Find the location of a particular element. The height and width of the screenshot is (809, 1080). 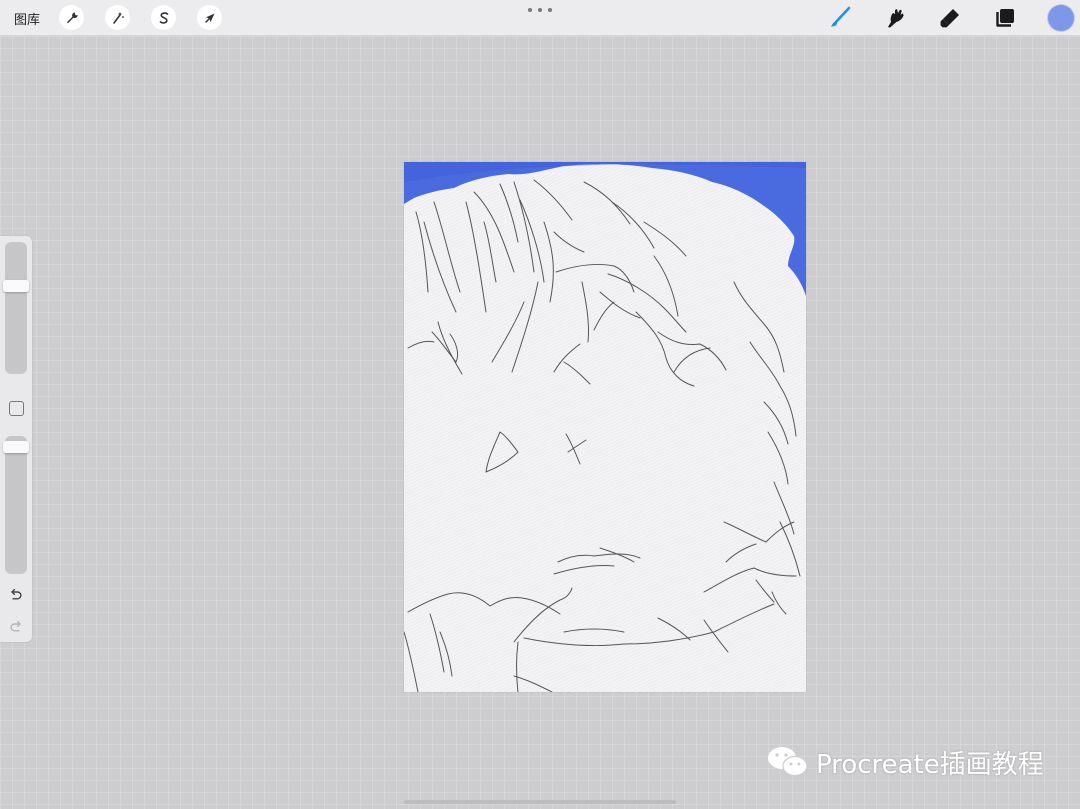

adjustments-button is located at coordinates (117, 17).